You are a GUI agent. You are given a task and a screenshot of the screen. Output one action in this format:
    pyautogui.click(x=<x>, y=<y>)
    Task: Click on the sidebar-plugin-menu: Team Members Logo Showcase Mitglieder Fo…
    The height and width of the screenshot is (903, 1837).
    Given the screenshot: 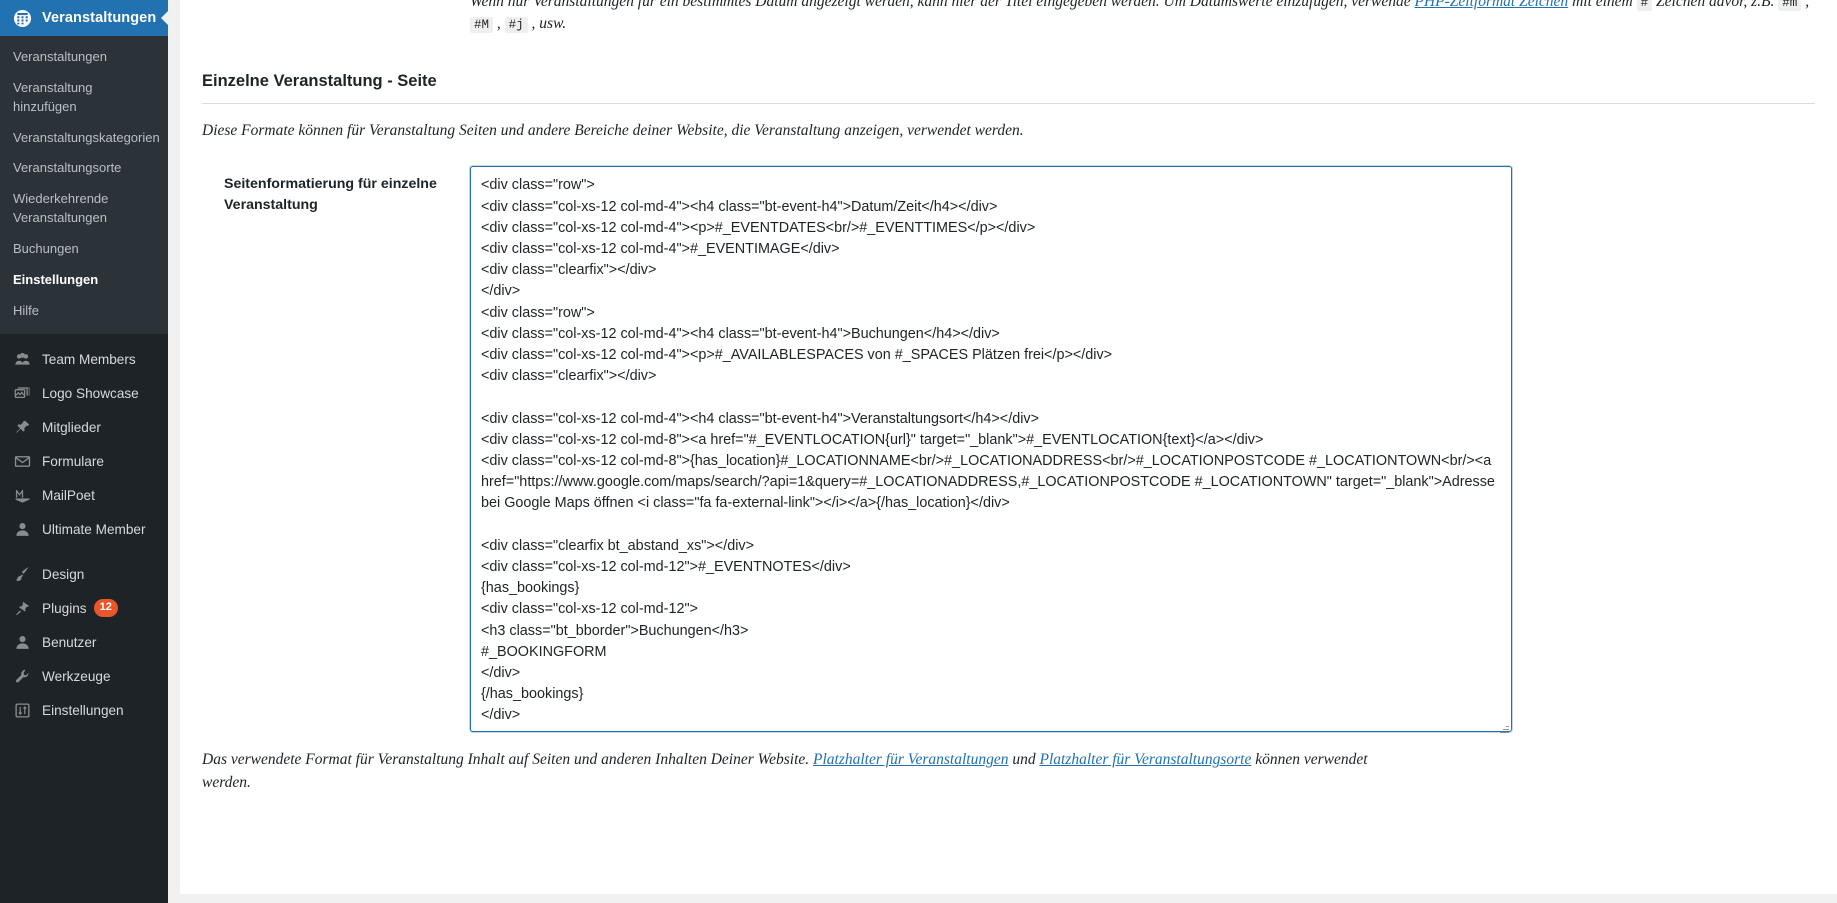 What is the action you would take?
    pyautogui.click(x=84, y=530)
    